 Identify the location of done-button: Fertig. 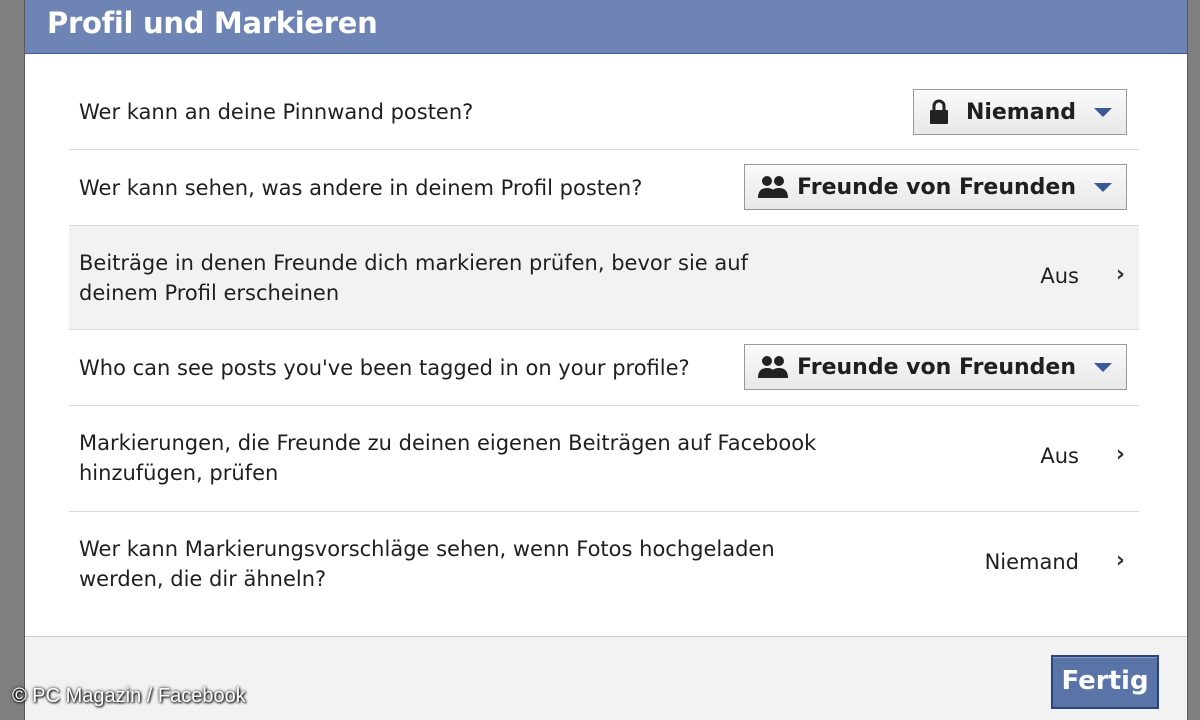
(1105, 682).